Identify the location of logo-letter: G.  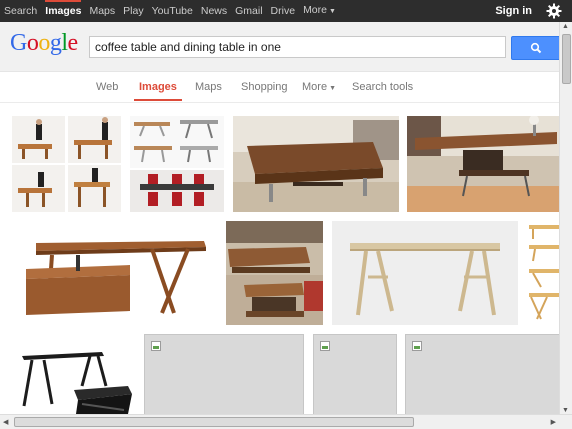
(18, 43).